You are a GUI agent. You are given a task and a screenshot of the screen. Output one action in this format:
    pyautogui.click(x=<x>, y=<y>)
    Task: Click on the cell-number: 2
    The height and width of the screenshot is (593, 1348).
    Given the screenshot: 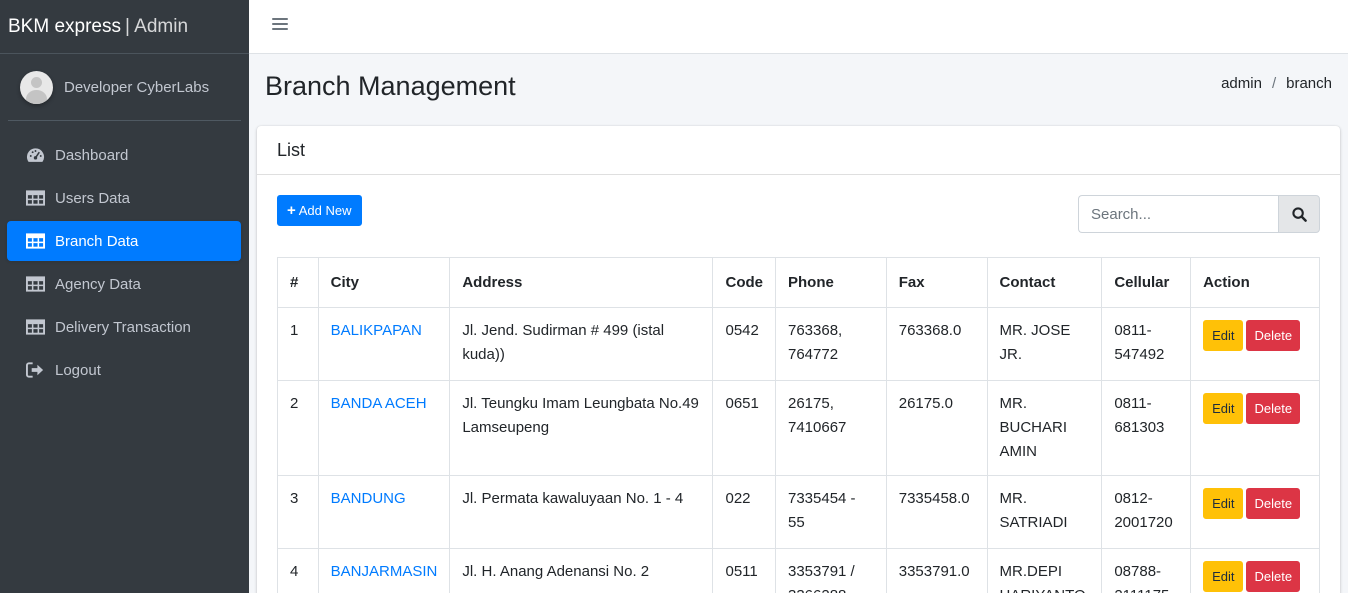 What is the action you would take?
    pyautogui.click(x=298, y=428)
    